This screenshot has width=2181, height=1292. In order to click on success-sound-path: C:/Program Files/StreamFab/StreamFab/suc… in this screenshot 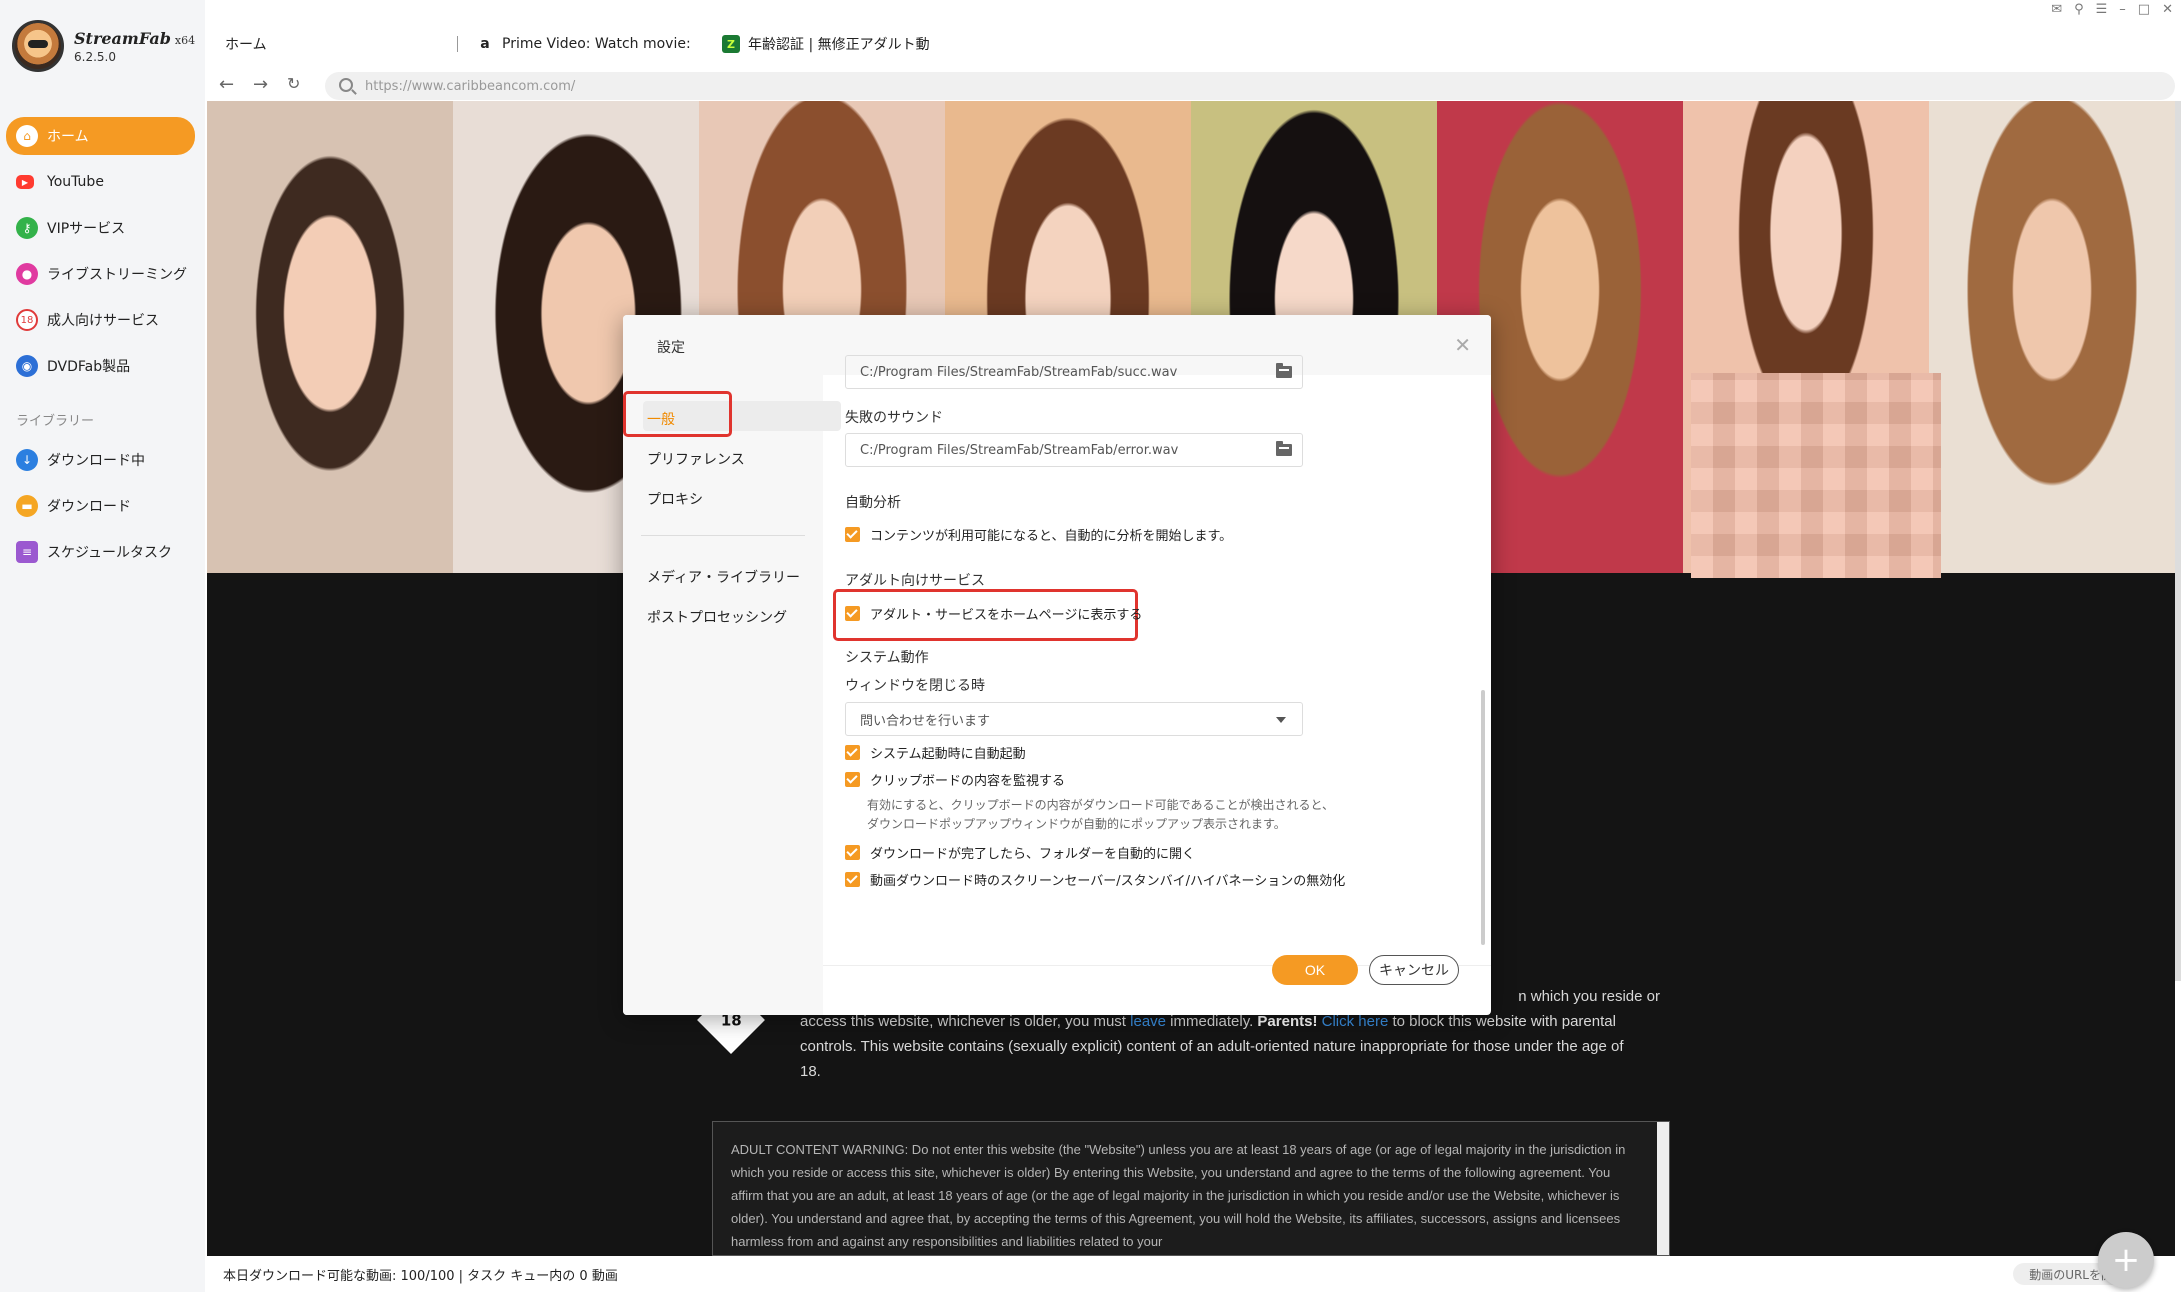, I will do `click(1074, 372)`.